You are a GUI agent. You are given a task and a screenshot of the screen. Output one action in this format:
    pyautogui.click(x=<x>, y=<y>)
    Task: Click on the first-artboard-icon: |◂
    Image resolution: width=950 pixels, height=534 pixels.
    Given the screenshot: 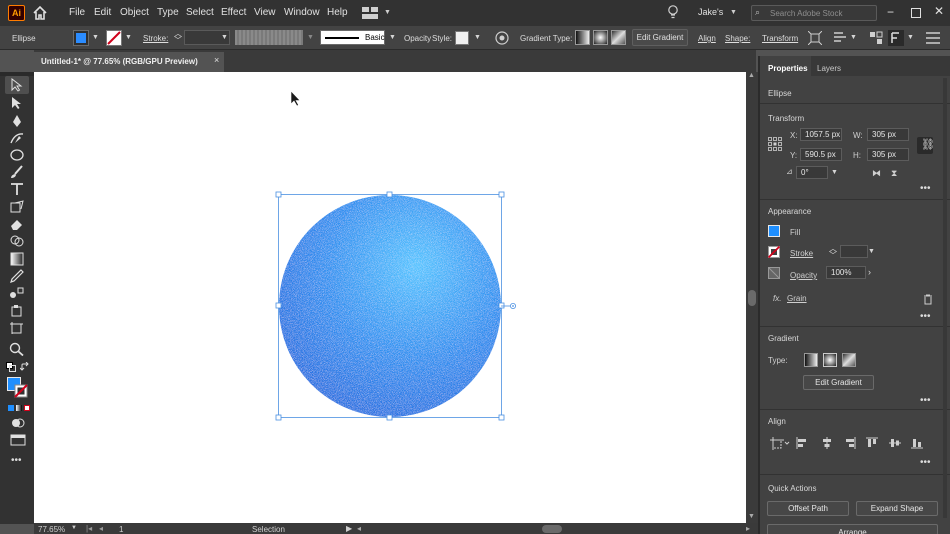 What is the action you would take?
    pyautogui.click(x=89, y=528)
    